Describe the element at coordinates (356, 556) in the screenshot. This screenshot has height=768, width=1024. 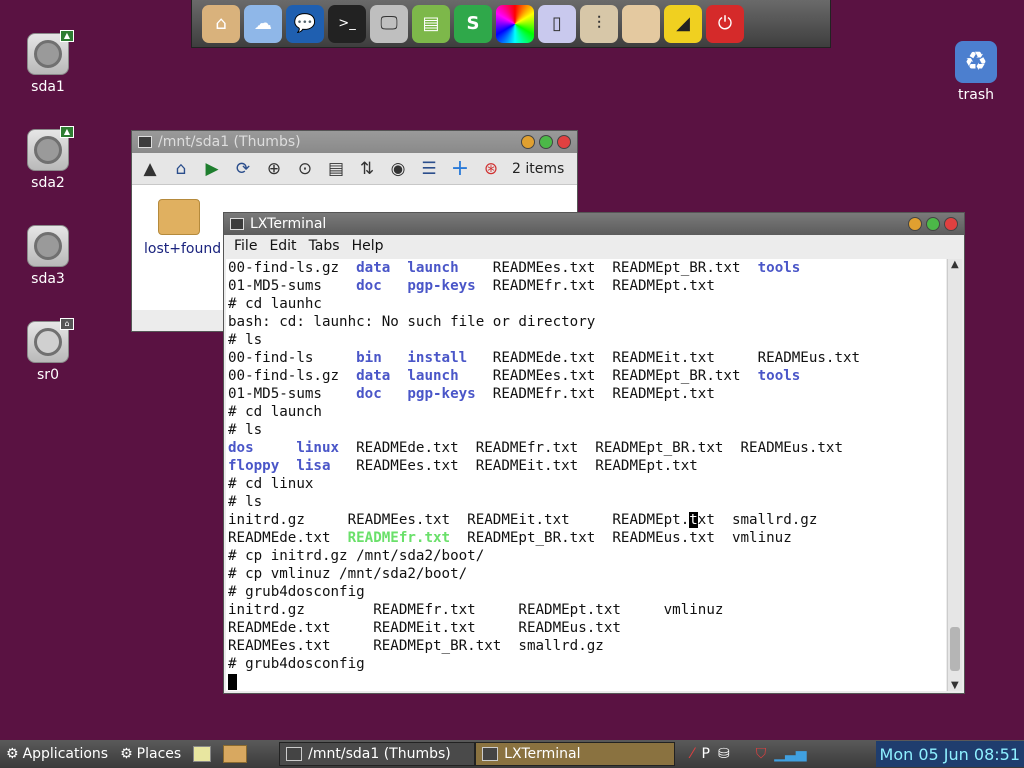
I see `terminal-text: # cp initrd.gz /mnt/sda2/boot/` at that location.